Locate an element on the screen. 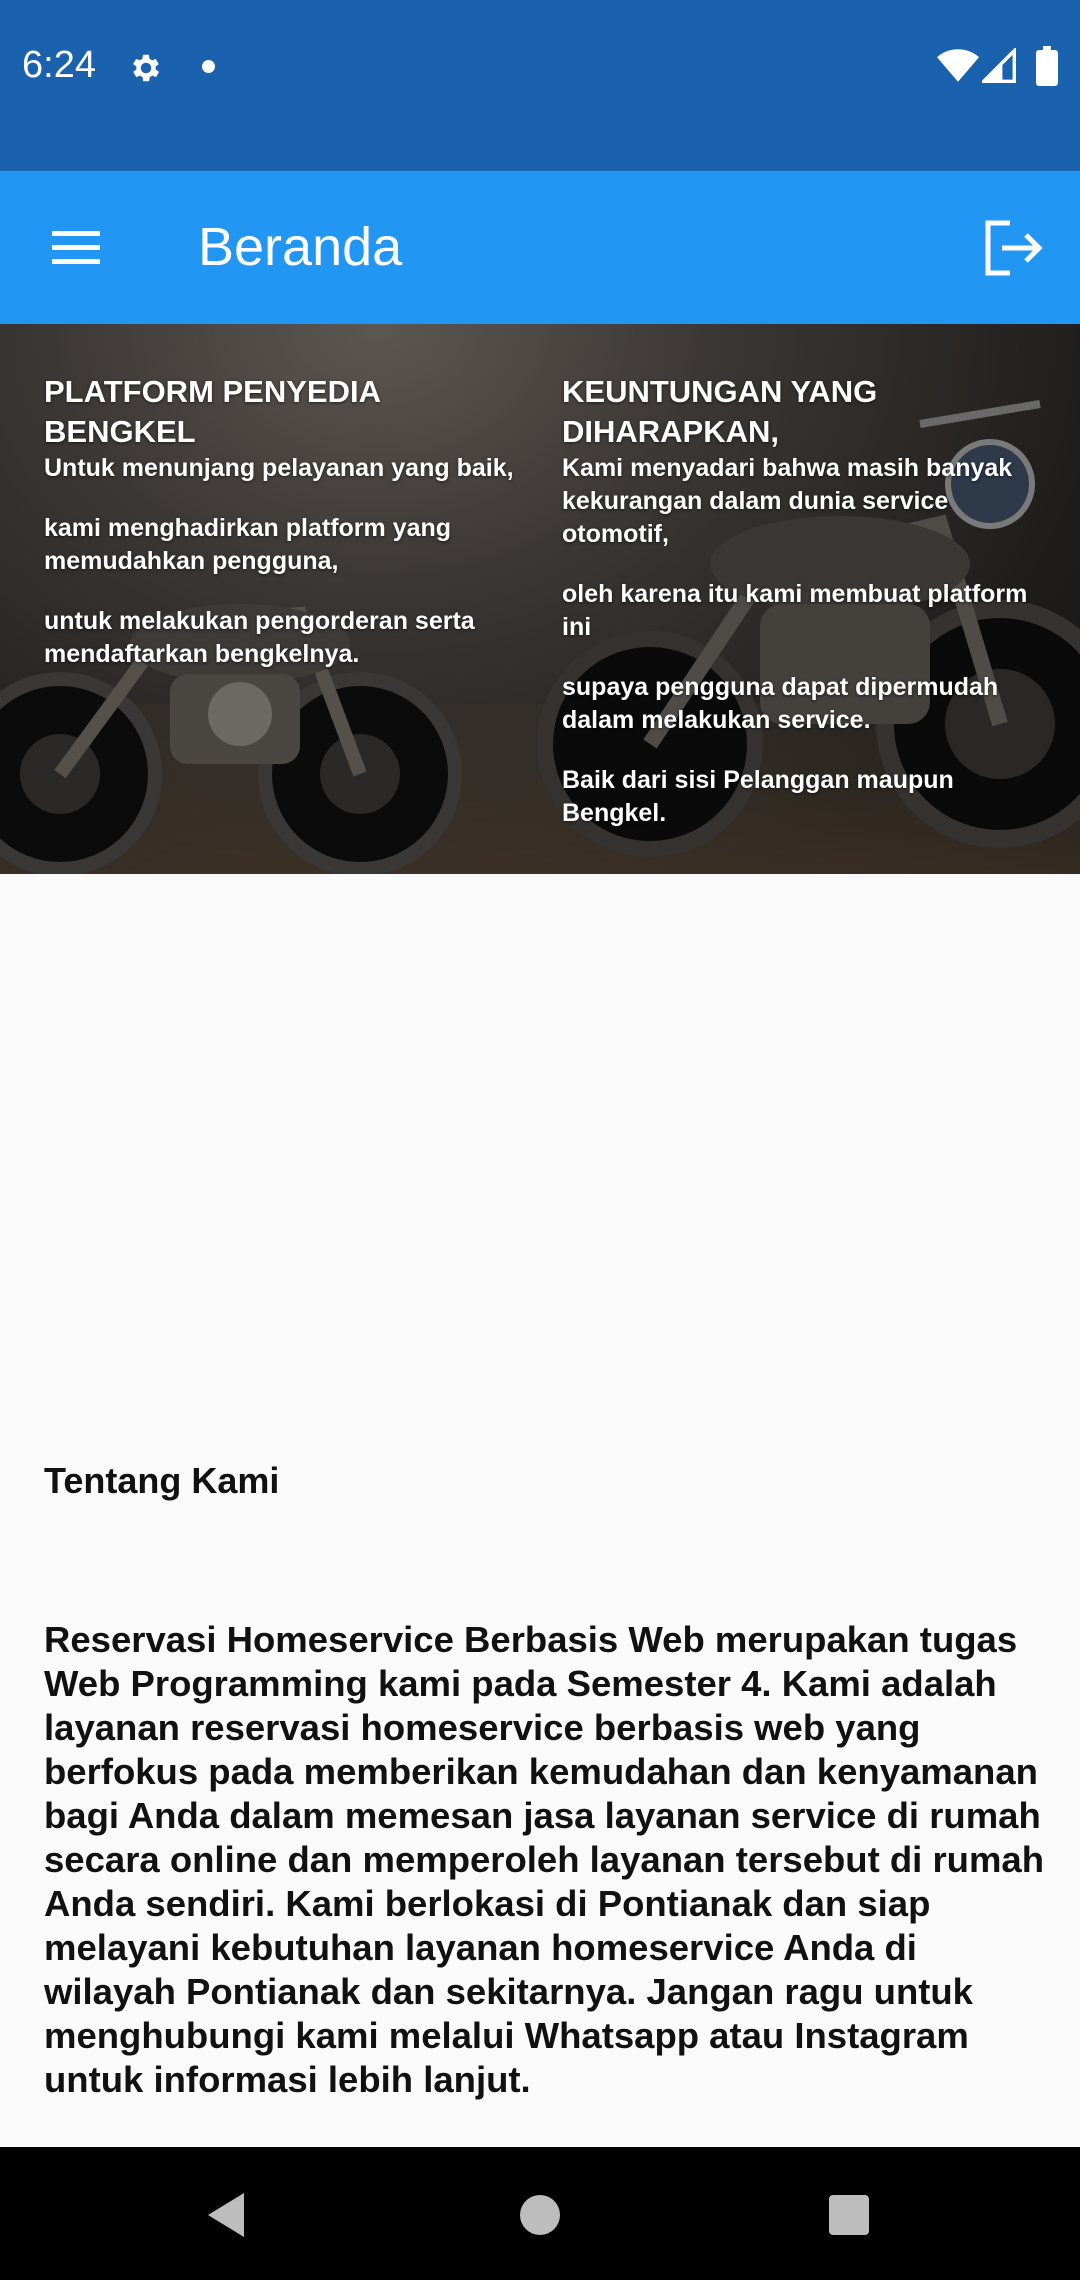 This screenshot has width=1080, height=2280. back-icon is located at coordinates (226, 2215).